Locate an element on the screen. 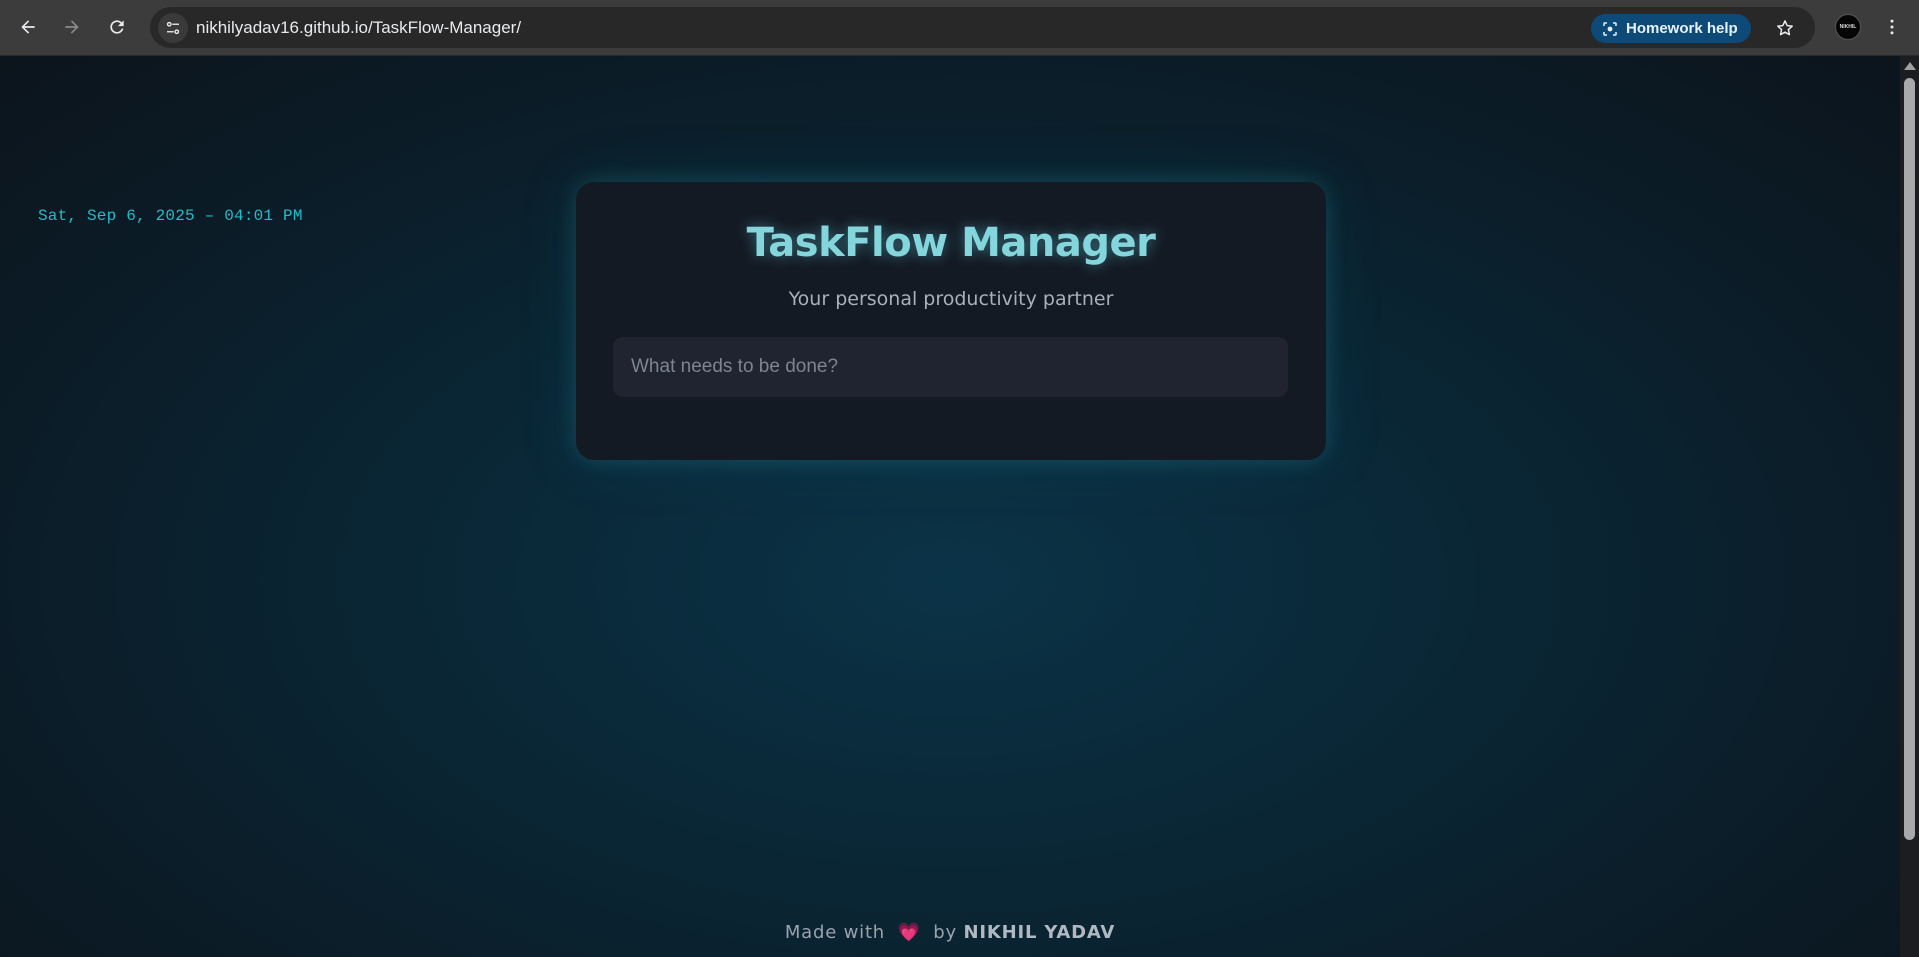 The width and height of the screenshot is (1919, 957). bookmark-button is located at coordinates (1785, 28).